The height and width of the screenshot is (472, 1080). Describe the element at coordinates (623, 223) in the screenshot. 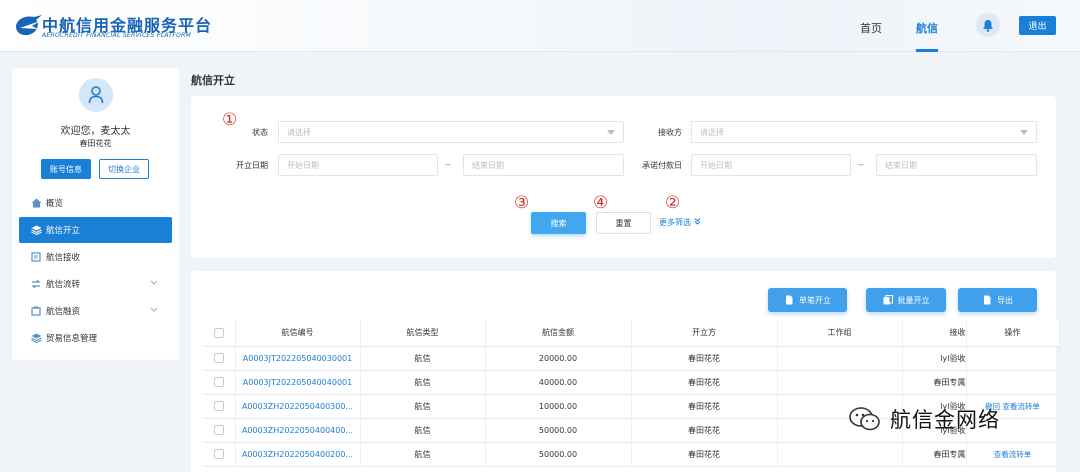

I see `reset-button: 重置` at that location.